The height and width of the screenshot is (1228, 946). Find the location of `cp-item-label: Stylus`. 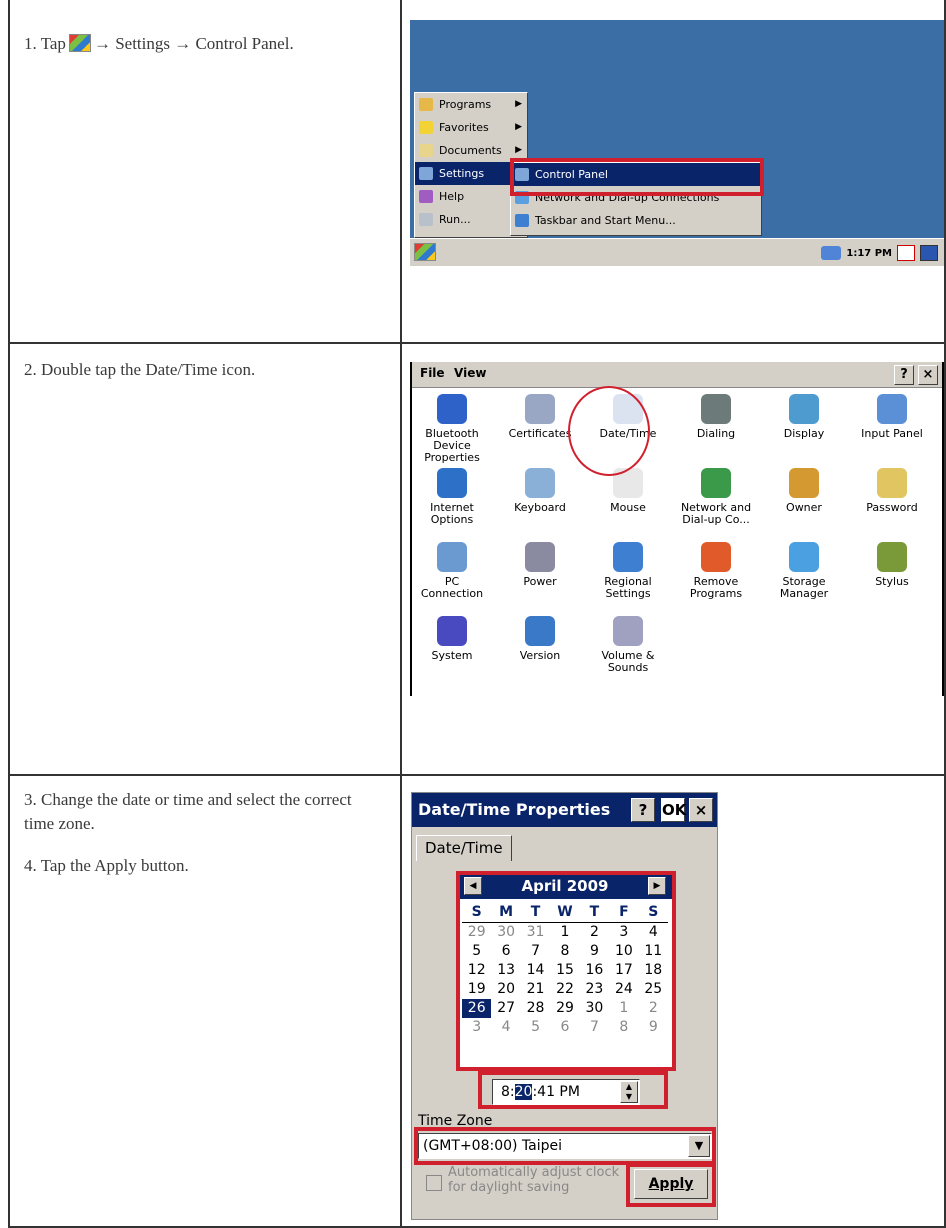

cp-item-label: Stylus is located at coordinates (892, 581).